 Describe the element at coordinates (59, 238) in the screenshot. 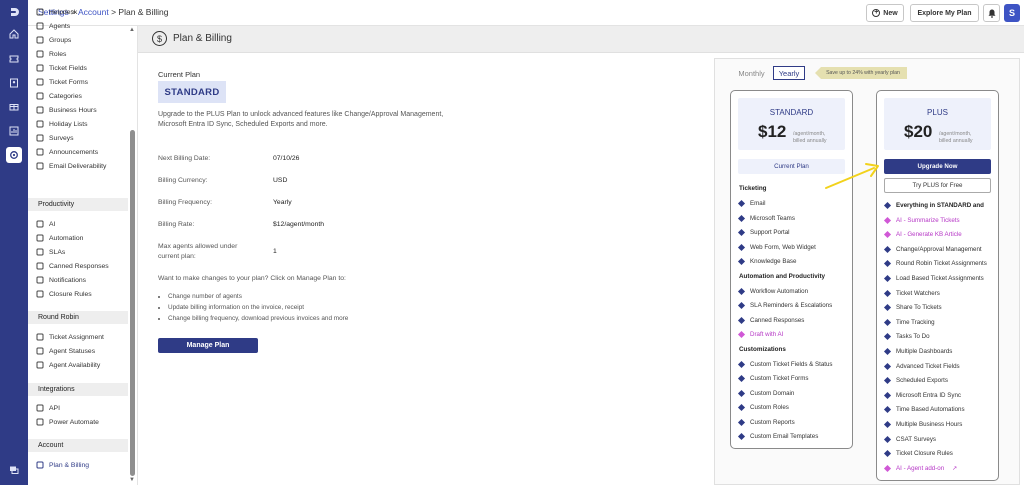

I see `sidebar-item-automation: Automation` at that location.